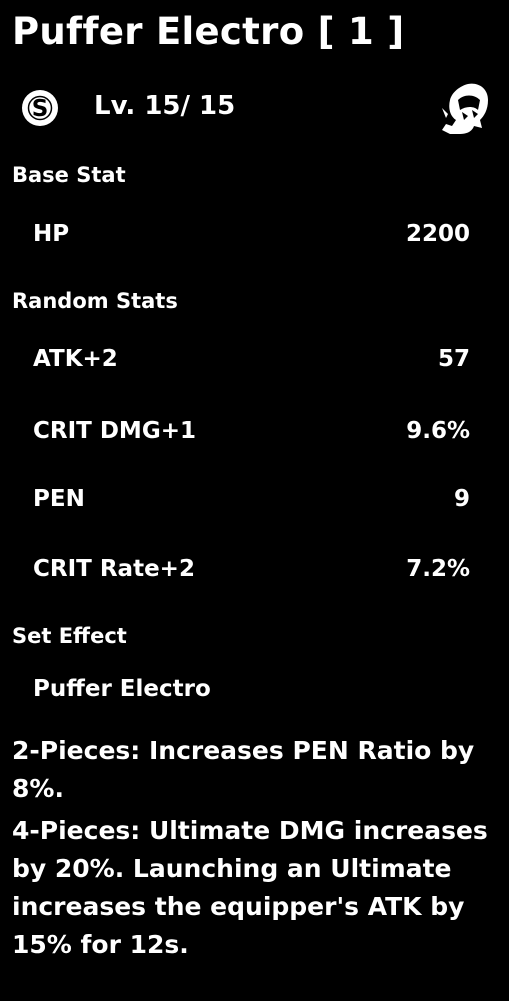 The width and height of the screenshot is (509, 1001). I want to click on stat-value: 9, so click(461, 499).